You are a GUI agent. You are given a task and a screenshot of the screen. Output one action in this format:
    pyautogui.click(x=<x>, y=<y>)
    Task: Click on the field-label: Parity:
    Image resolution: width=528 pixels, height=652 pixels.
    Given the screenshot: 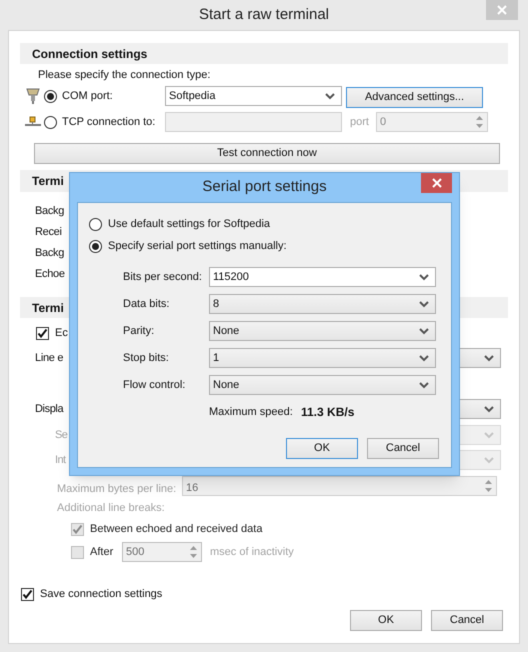 What is the action you would take?
    pyautogui.click(x=139, y=331)
    